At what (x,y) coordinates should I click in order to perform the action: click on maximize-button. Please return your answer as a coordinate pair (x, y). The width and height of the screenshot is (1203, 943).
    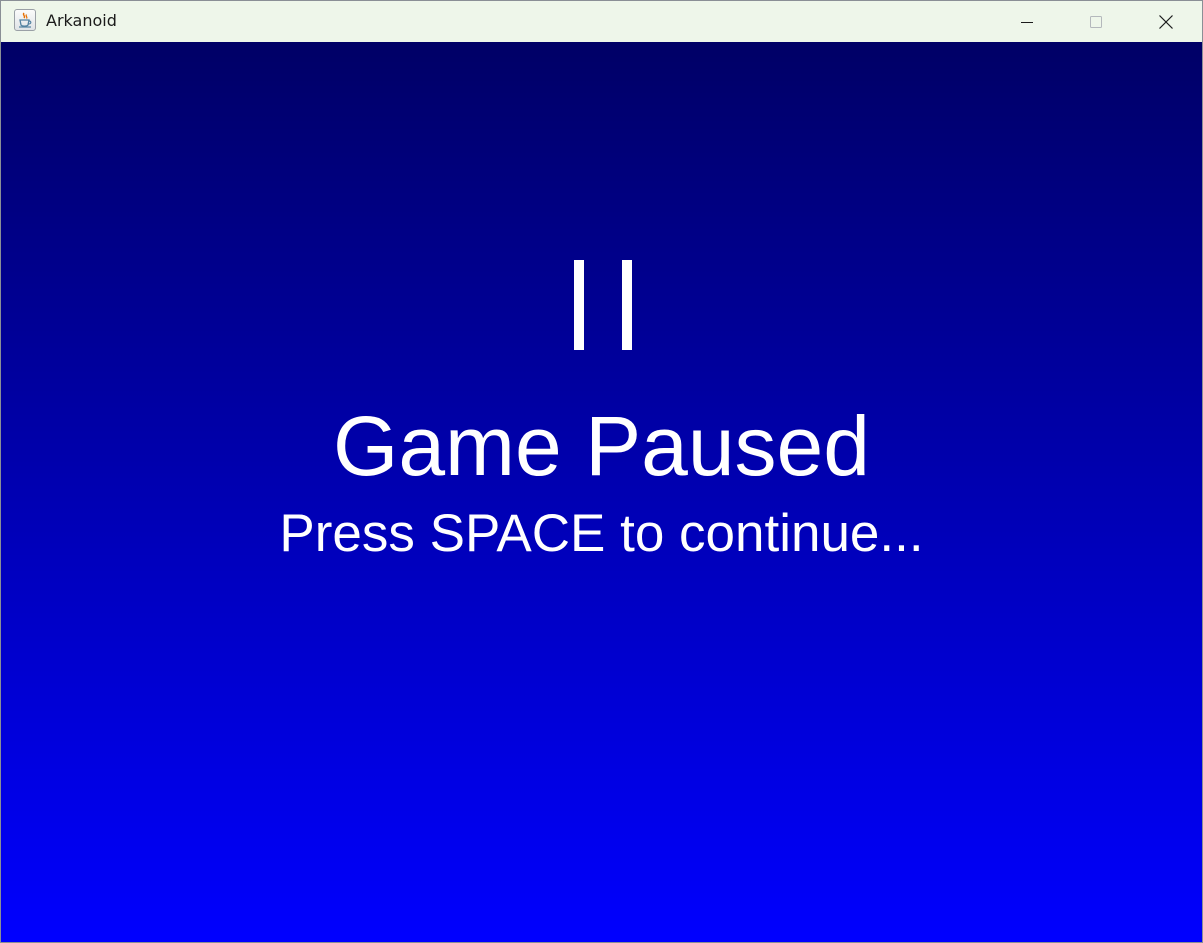
    Looking at the image, I should click on (1096, 21).